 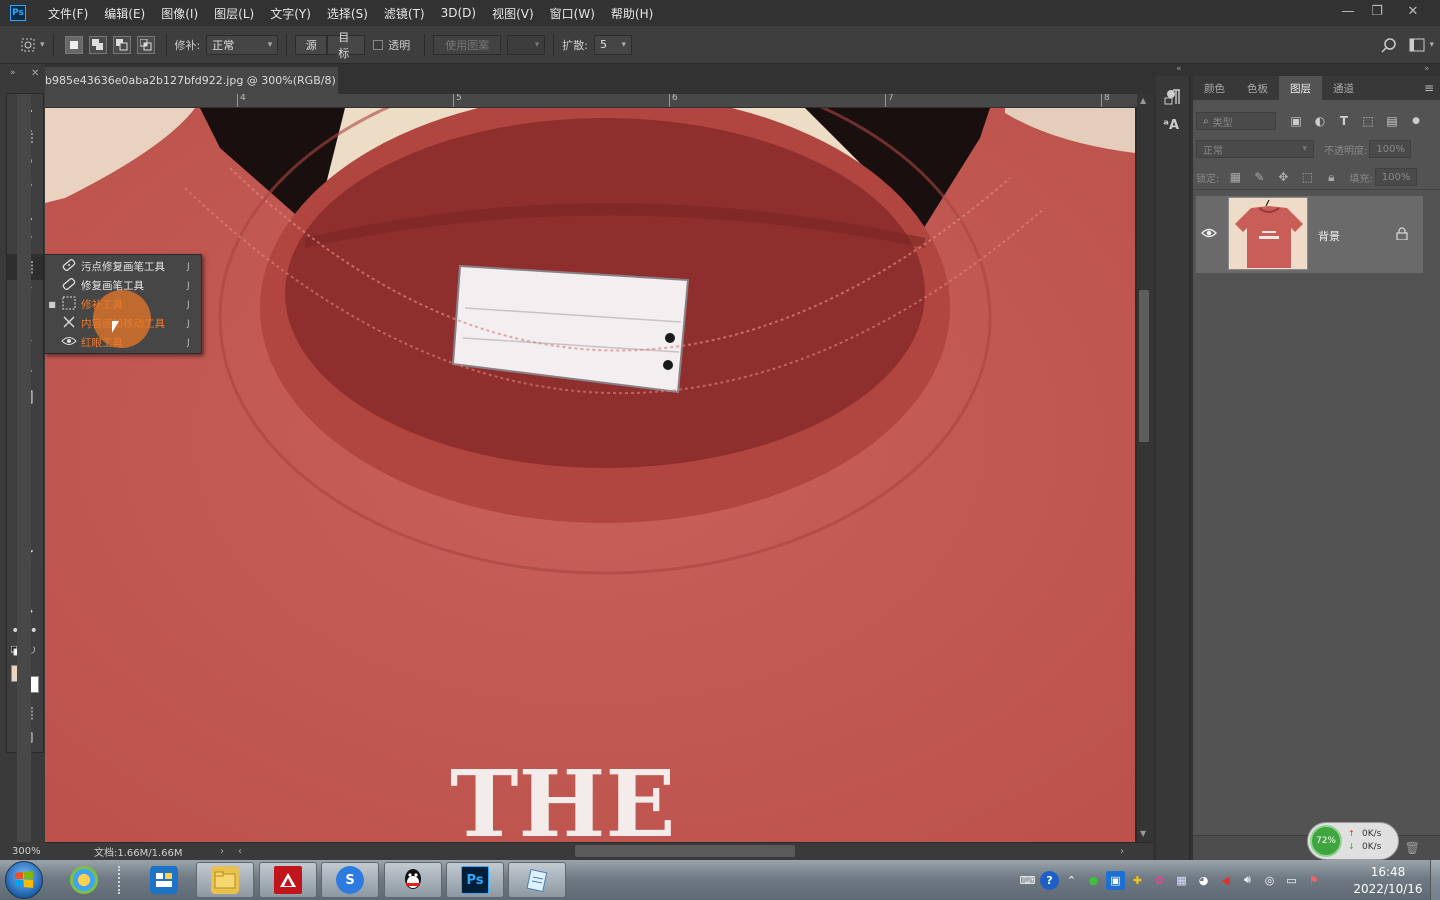 What do you see at coordinates (1392, 121) in the screenshot?
I see `smart-object-filter-icon: ▤` at bounding box center [1392, 121].